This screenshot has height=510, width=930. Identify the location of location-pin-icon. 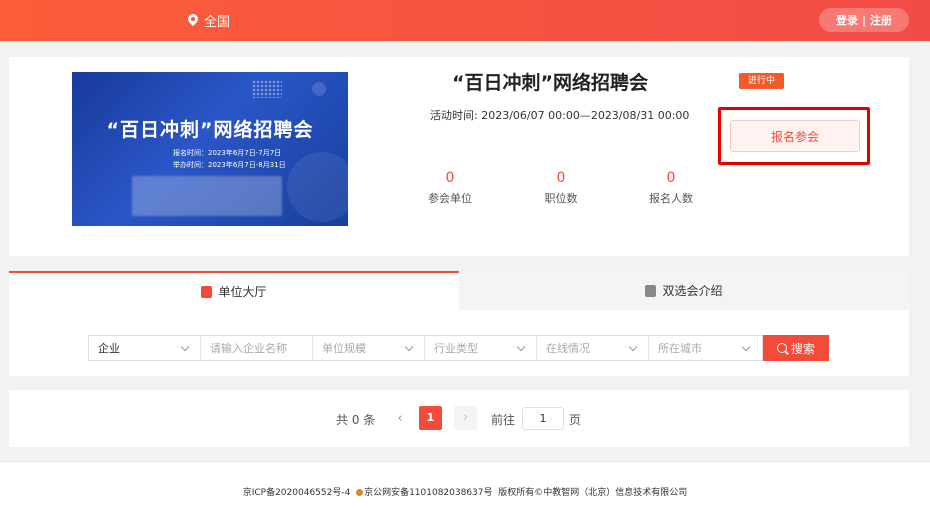
(193, 21).